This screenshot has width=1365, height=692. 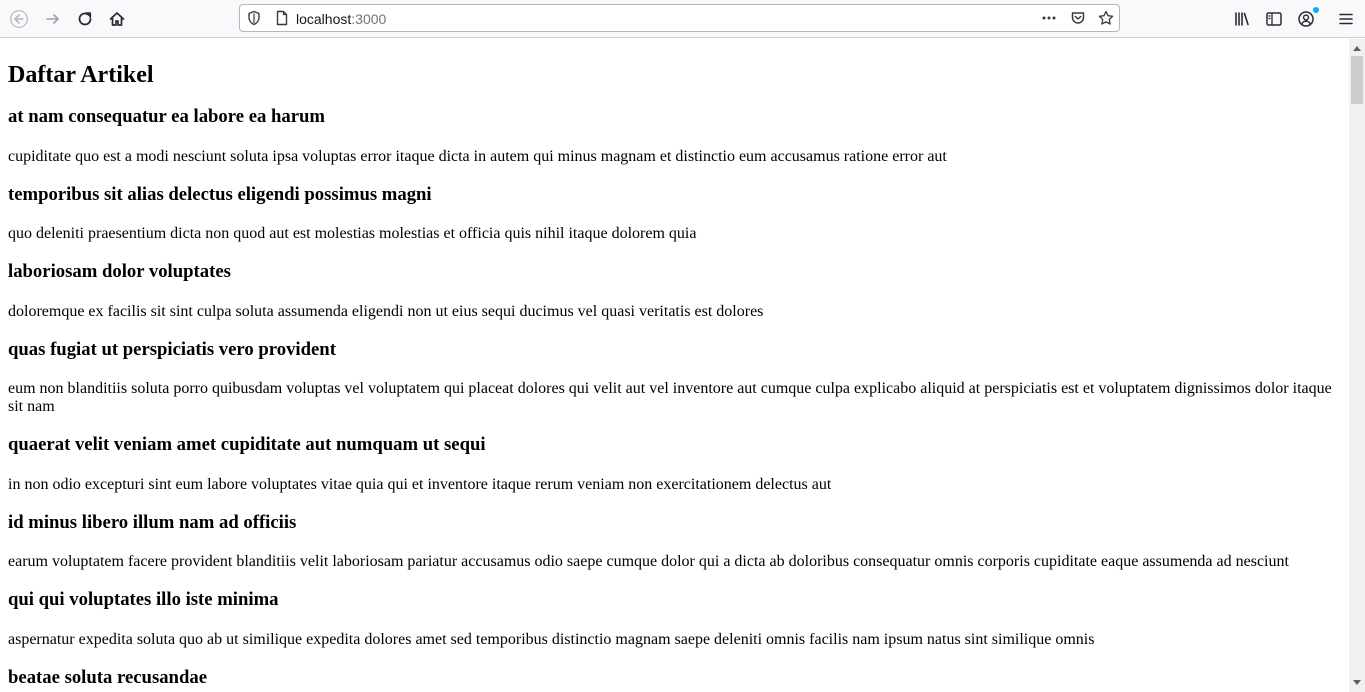 I want to click on address-bar: localhost:3000, so click(x=679, y=18).